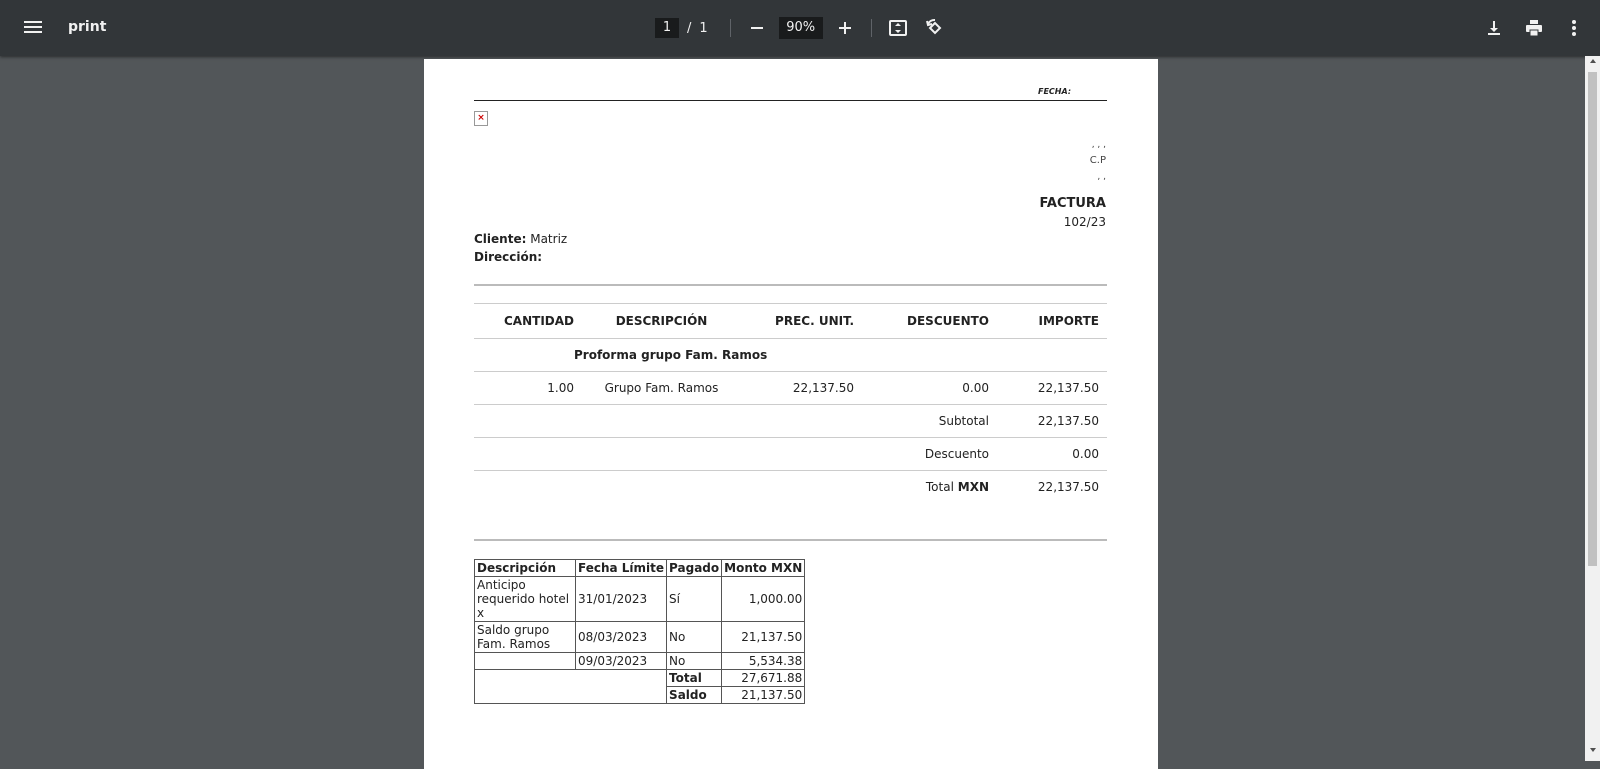 This screenshot has height=769, width=1600. Describe the element at coordinates (621, 637) in the screenshot. I see `pay-fecha: 08/03/2023` at that location.